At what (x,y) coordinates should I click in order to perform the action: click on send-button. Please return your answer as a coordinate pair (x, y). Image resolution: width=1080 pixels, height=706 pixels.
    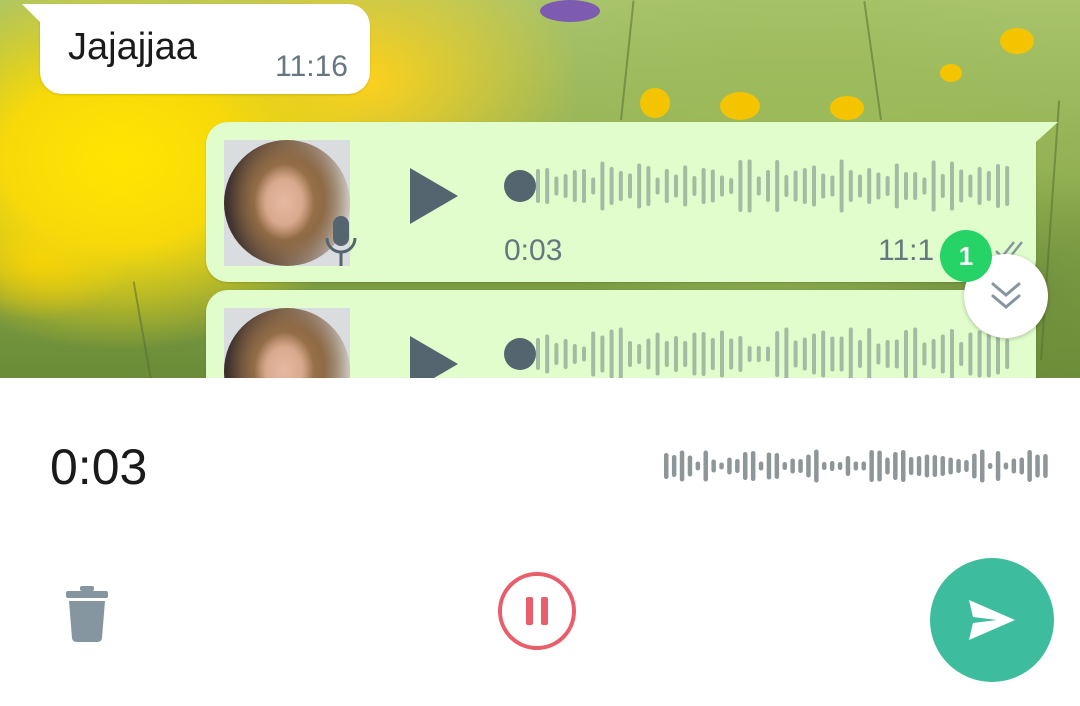
    Looking at the image, I should click on (992, 620).